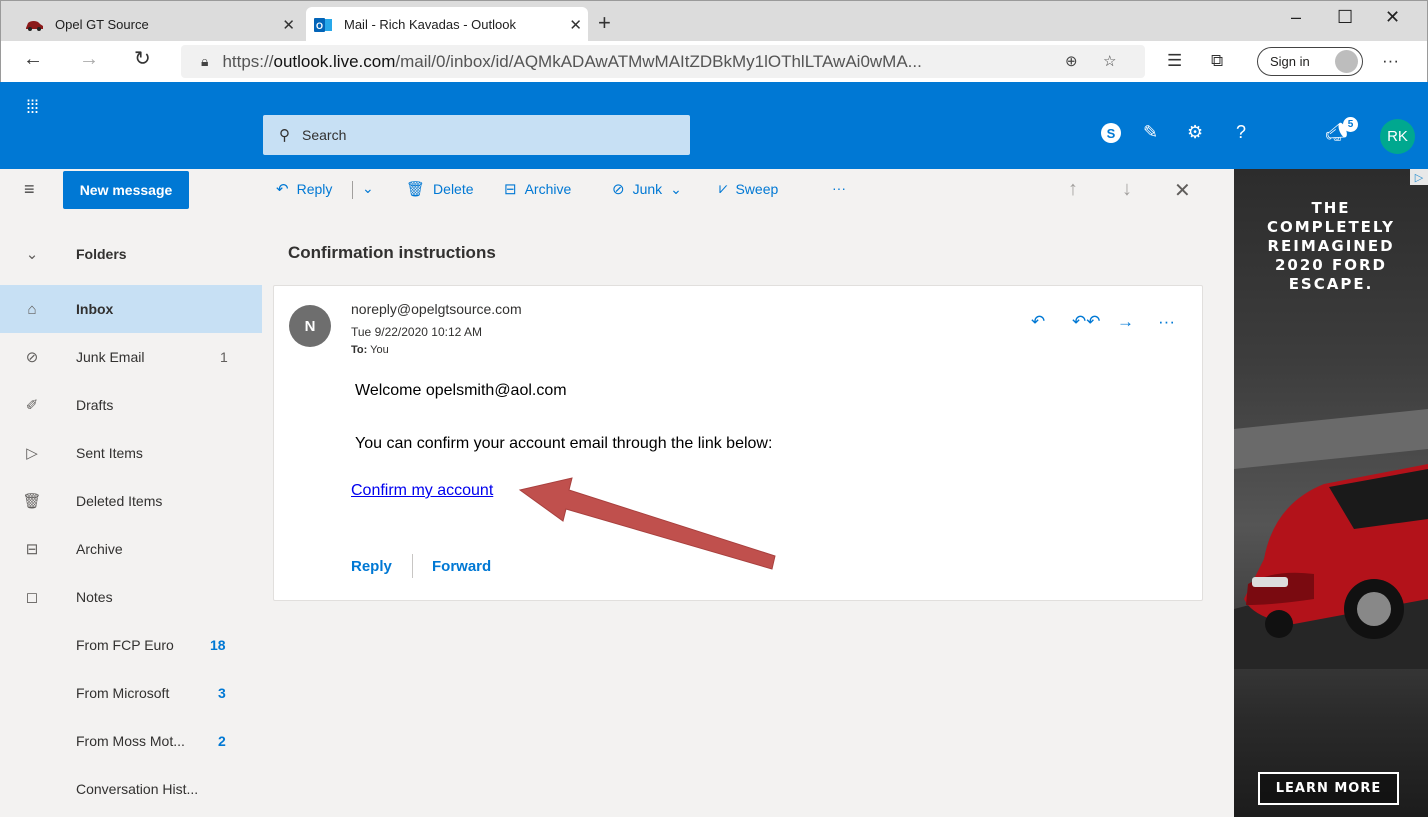  What do you see at coordinates (131, 309) in the screenshot?
I see `folder-inbox: ⌂ Inbox` at bounding box center [131, 309].